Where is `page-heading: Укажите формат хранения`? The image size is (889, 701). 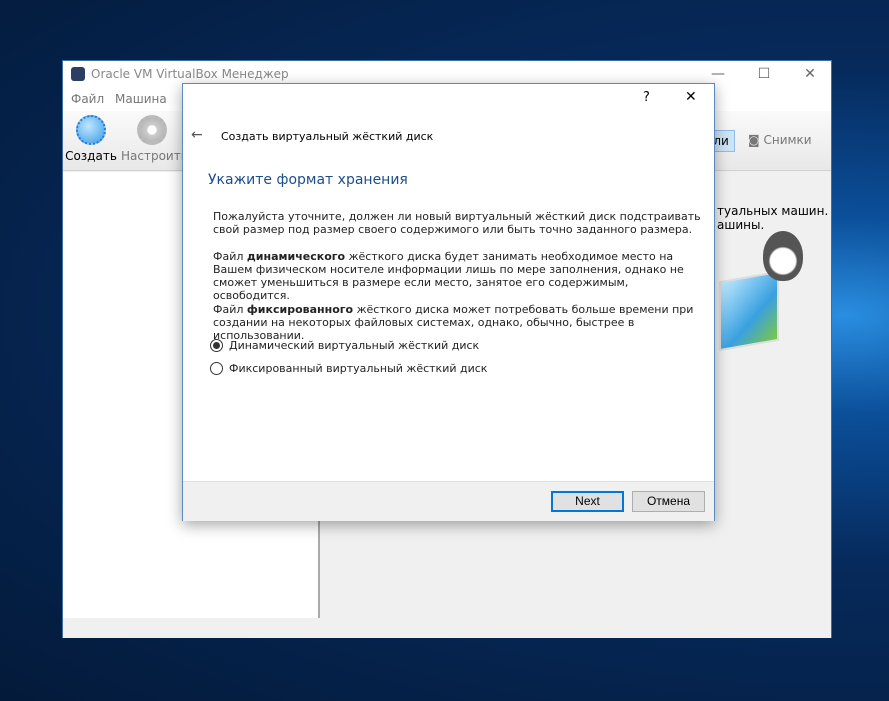
page-heading: Укажите формат хранения is located at coordinates (308, 180).